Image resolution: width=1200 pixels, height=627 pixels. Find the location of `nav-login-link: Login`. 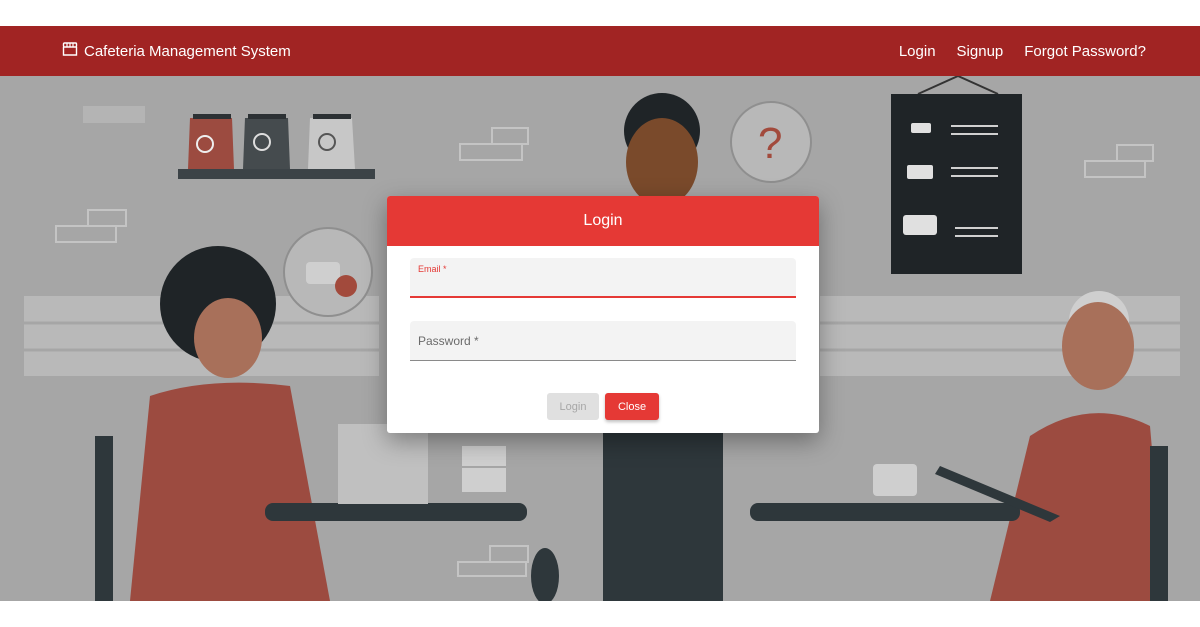

nav-login-link: Login is located at coordinates (917, 51).